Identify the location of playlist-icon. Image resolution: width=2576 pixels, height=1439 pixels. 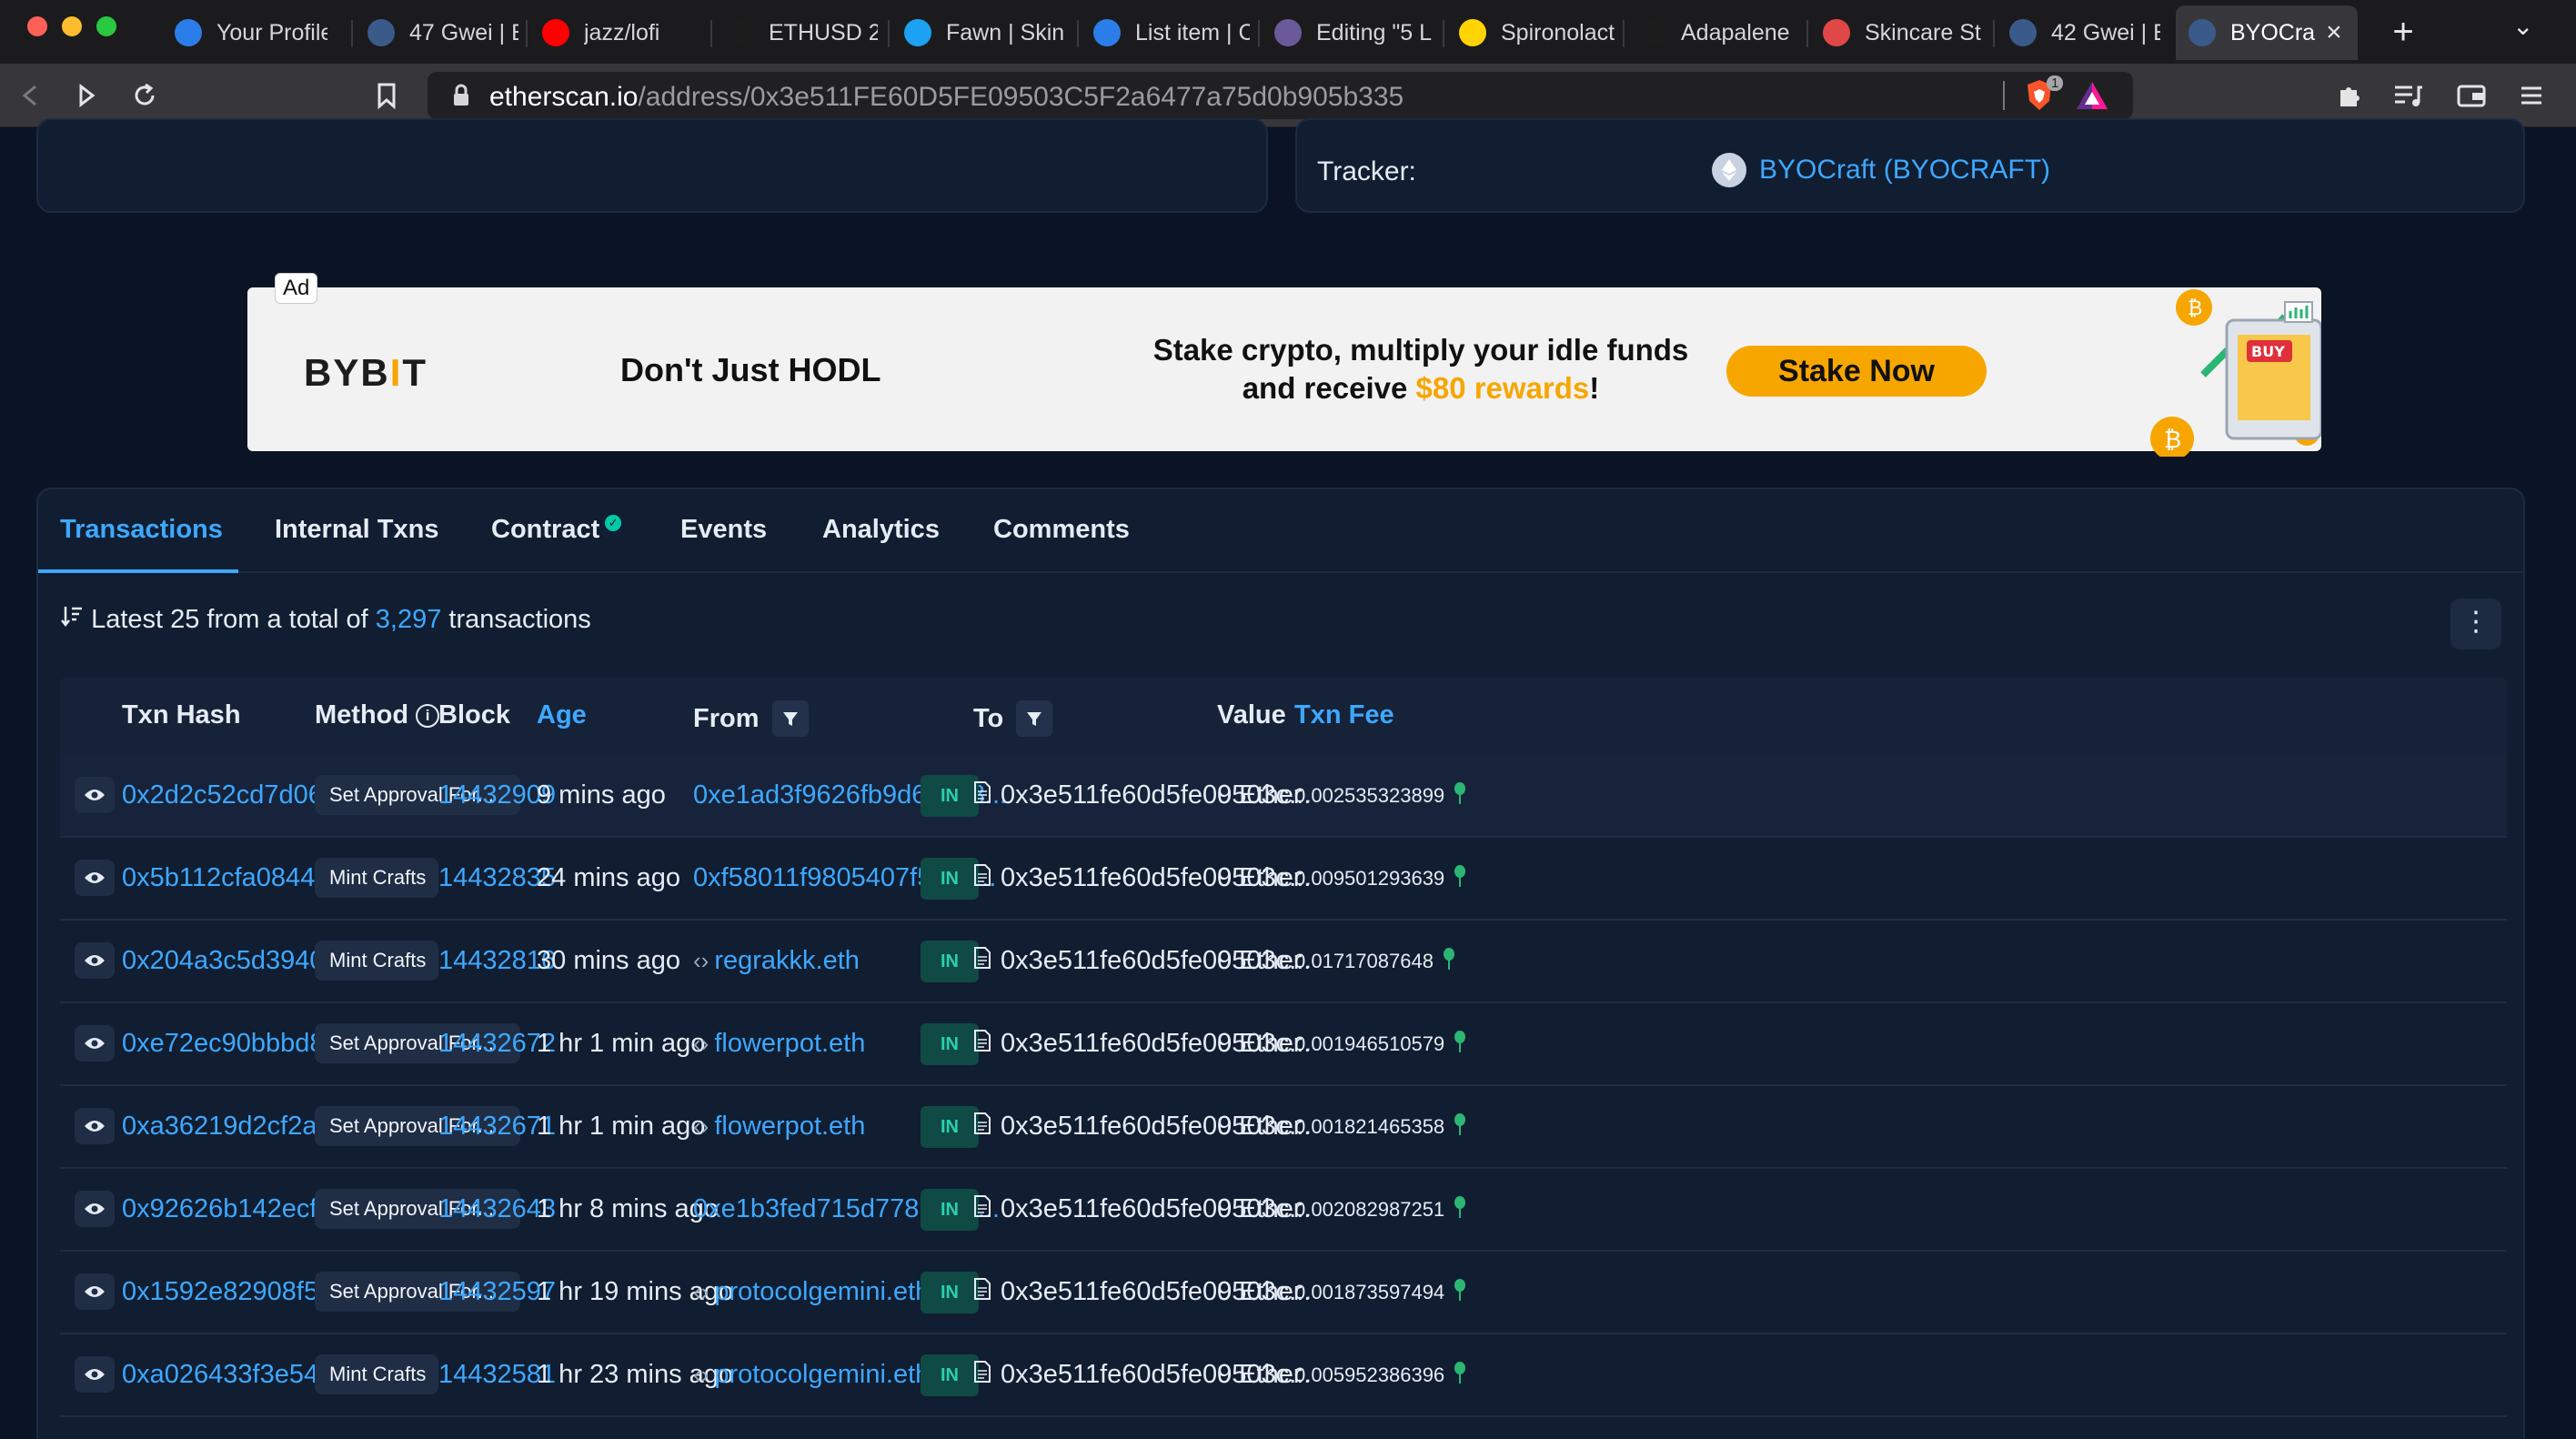
(2408, 95).